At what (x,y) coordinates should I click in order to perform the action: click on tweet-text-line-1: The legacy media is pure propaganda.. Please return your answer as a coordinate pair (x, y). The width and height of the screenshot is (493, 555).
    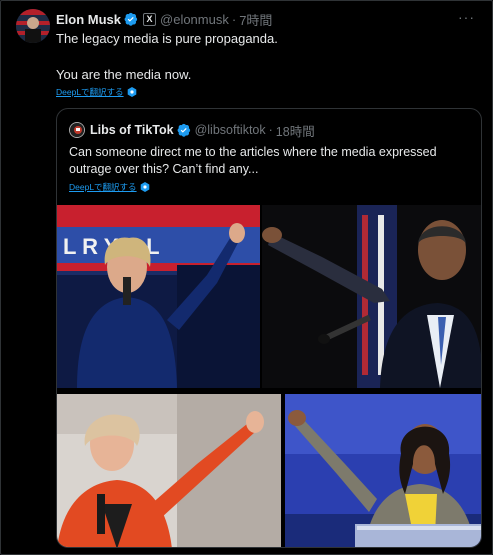
    Looking at the image, I should click on (167, 38).